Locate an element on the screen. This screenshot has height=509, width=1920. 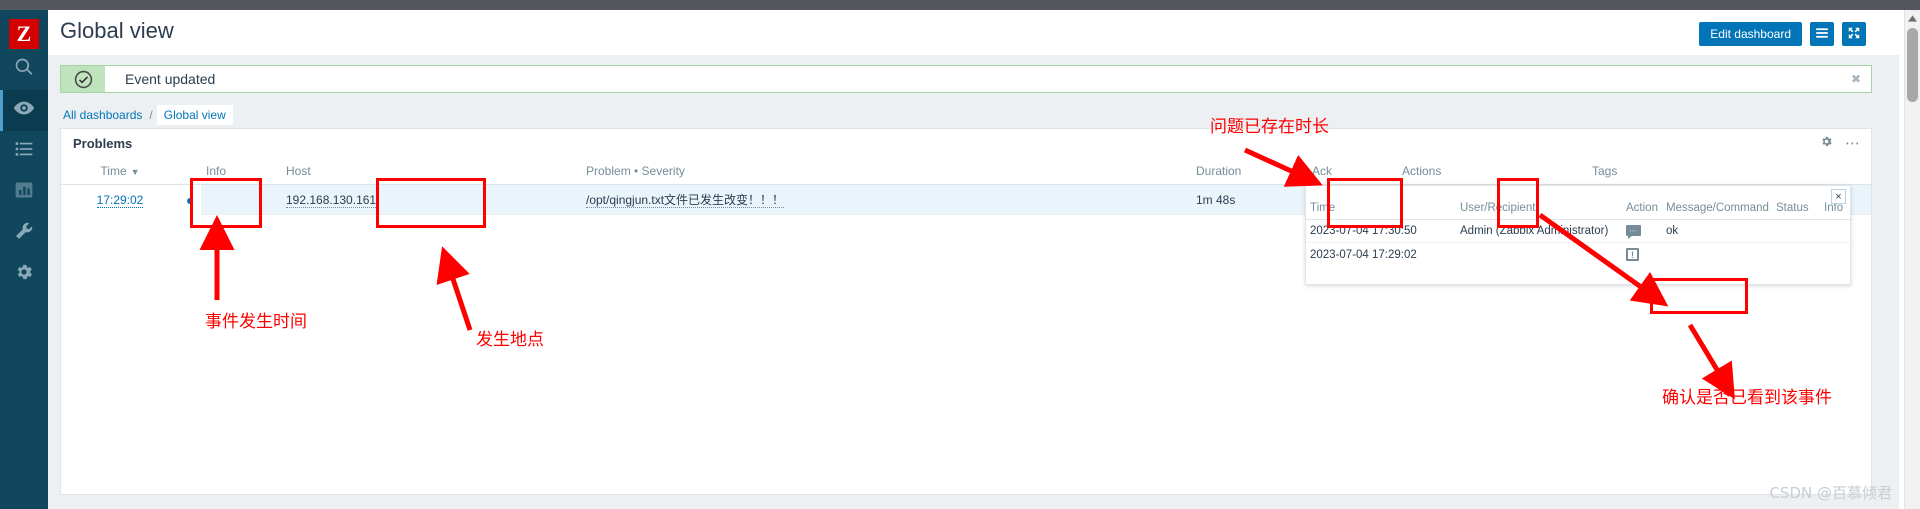
popup-column-status: Status is located at coordinates (1796, 210).